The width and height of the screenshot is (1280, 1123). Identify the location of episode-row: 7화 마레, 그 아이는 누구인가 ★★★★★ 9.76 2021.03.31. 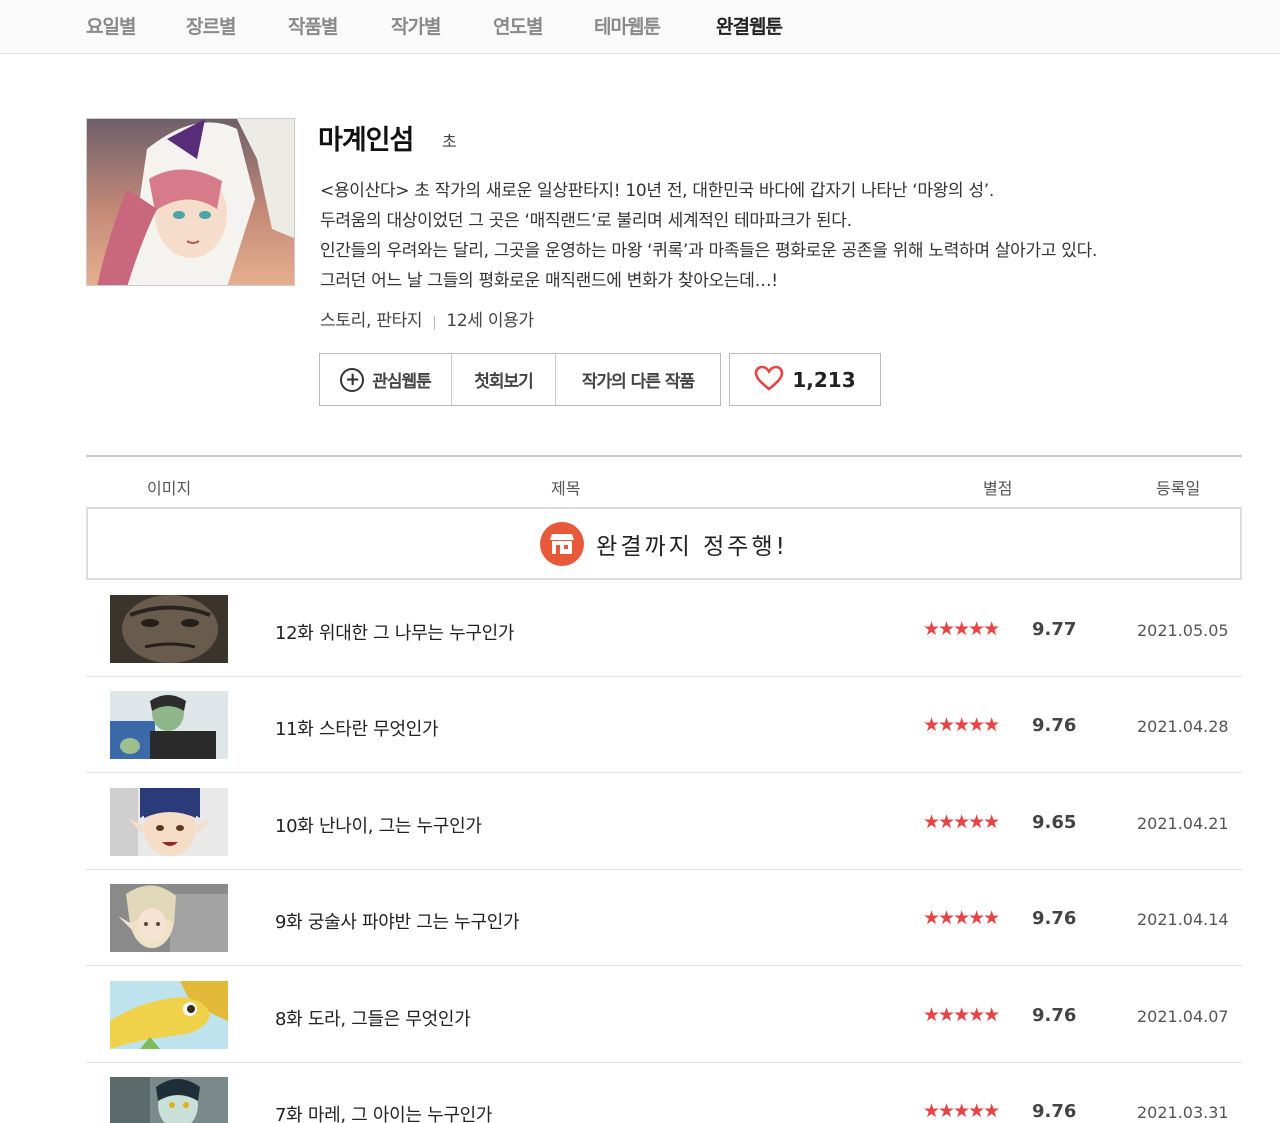
(664, 1093).